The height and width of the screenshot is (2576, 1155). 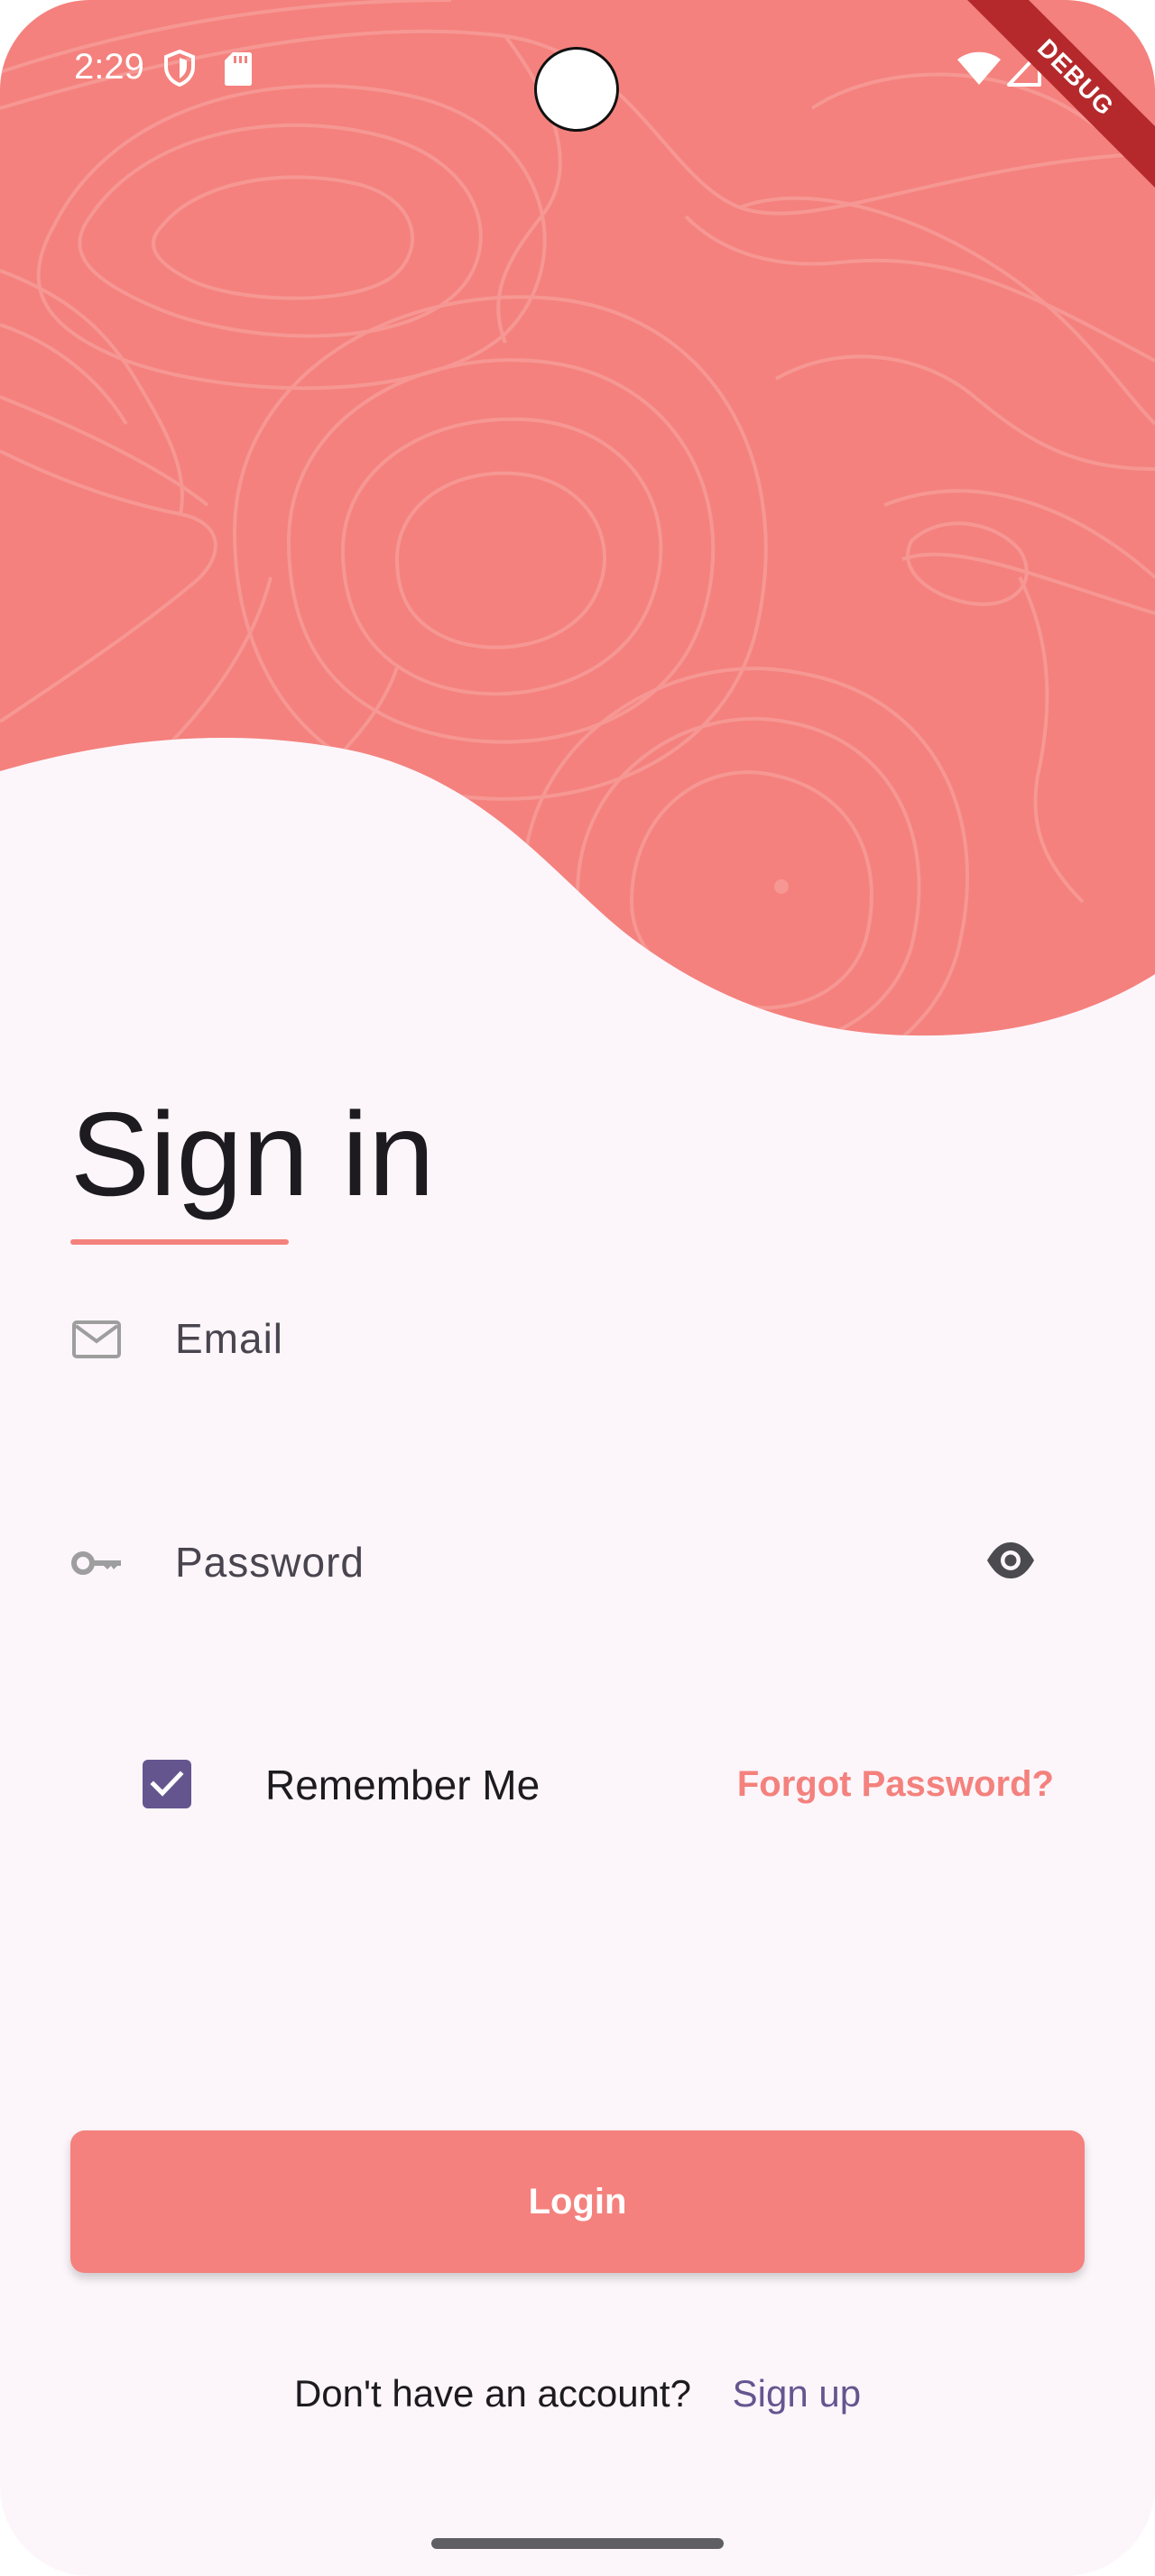 I want to click on forgot-password-link: Forgot Password?, so click(x=895, y=1785).